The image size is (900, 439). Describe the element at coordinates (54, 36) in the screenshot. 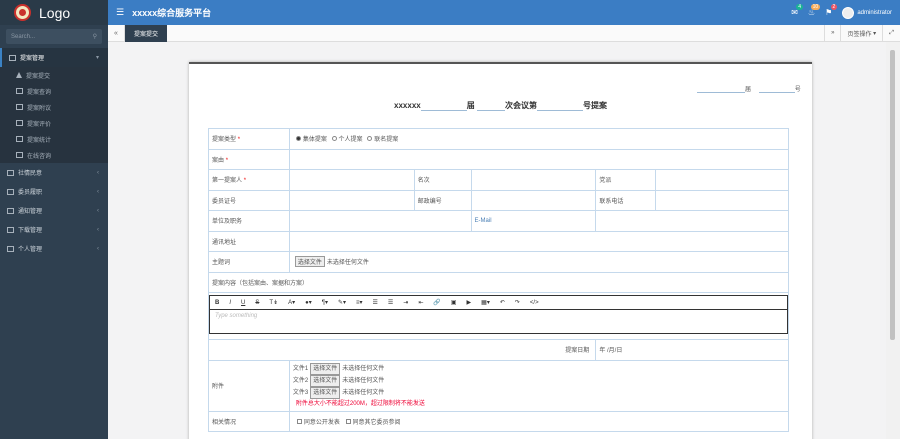

I see `search-input: Search... ⚲` at that location.